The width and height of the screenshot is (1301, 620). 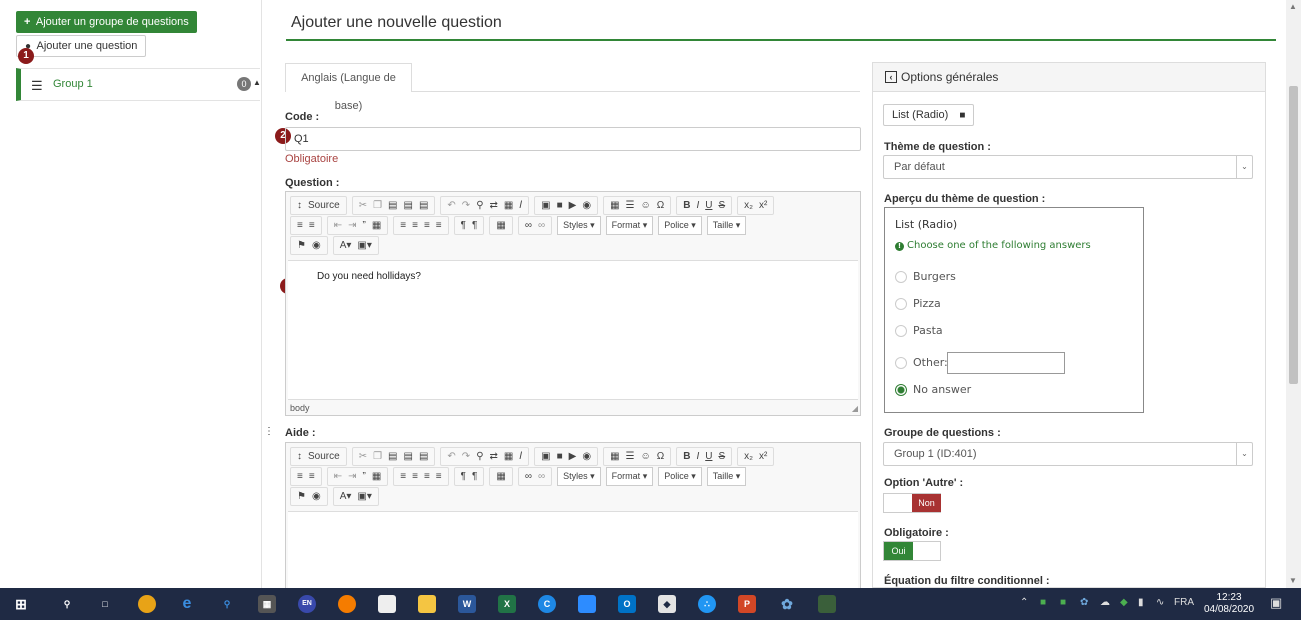 I want to click on preview-option: Pasta, so click(x=919, y=330).